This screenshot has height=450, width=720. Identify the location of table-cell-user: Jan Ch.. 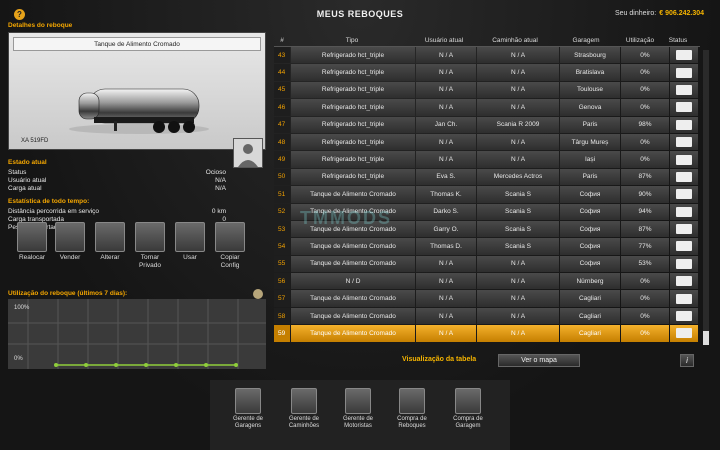
(446, 124).